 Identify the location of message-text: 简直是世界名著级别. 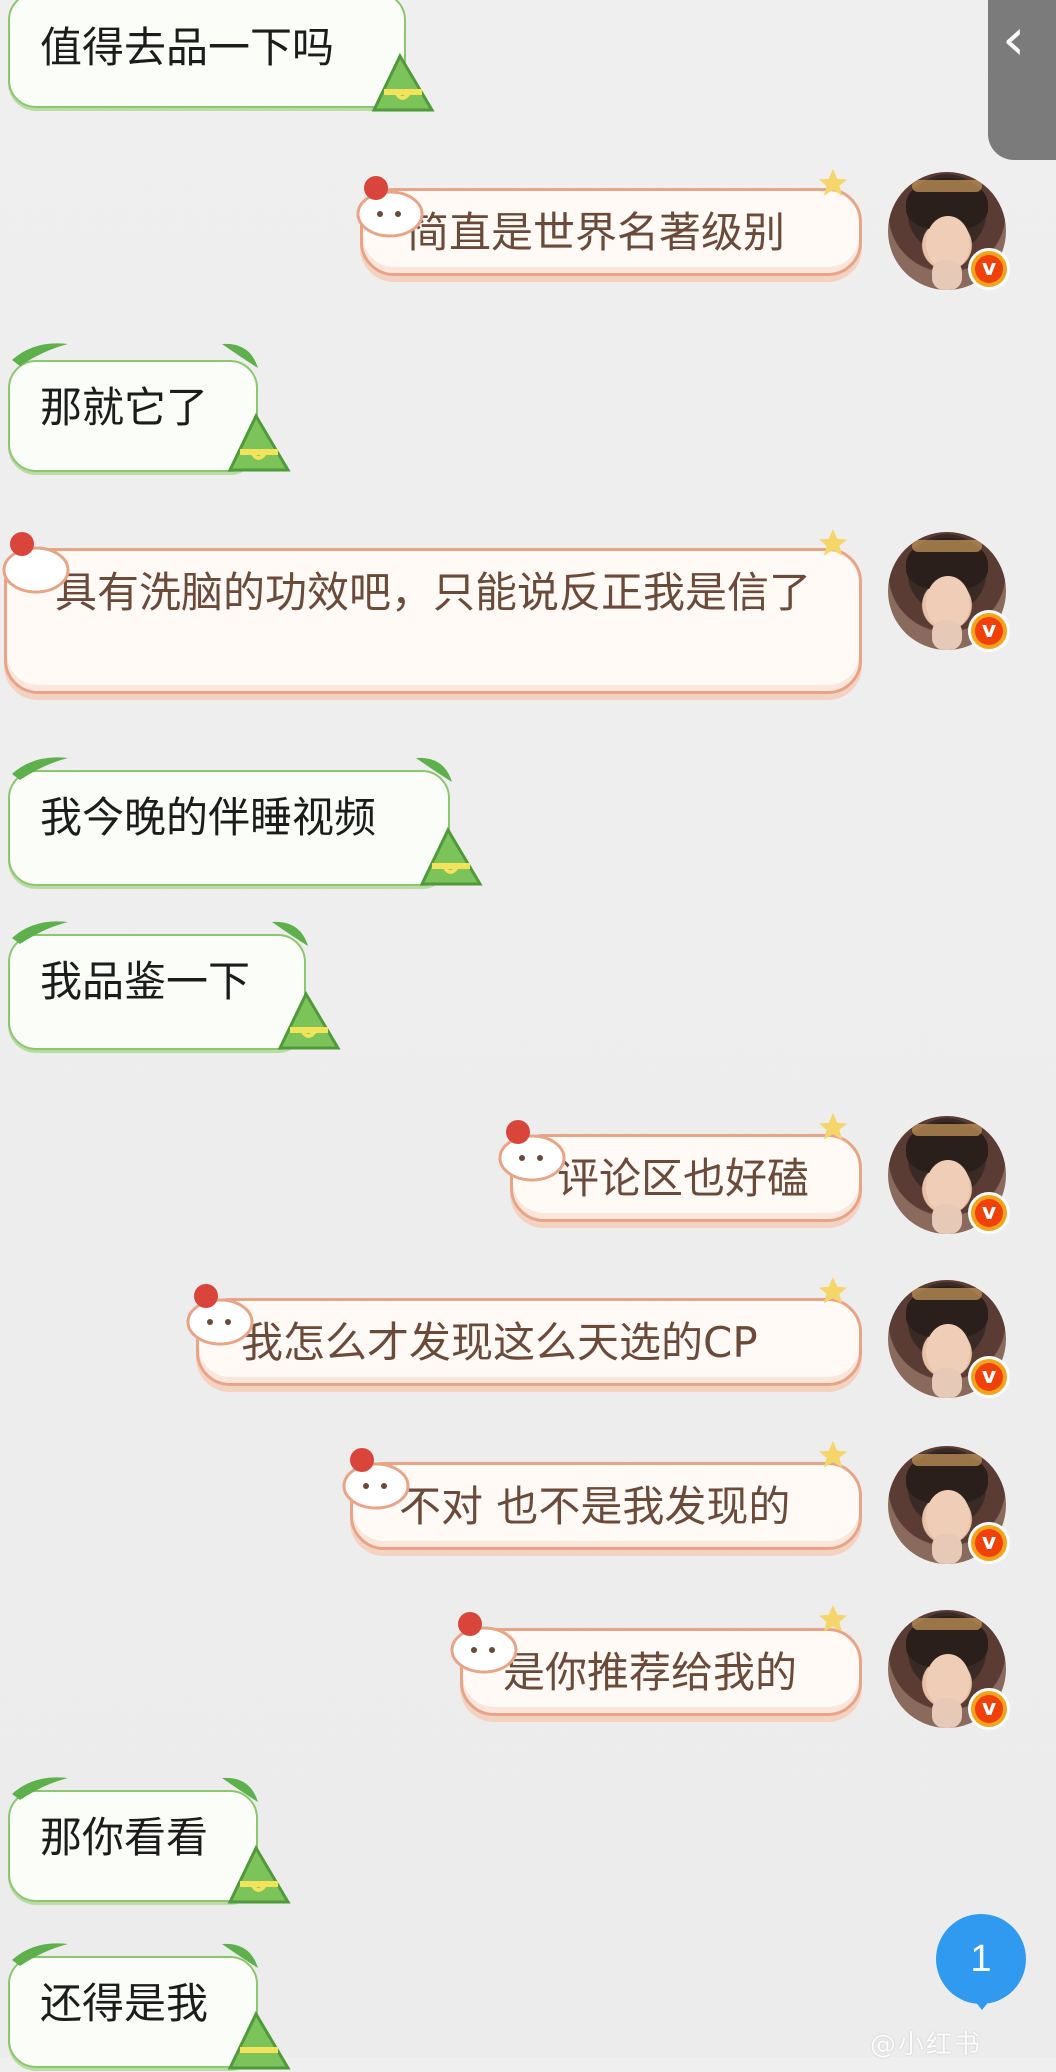
(596, 232).